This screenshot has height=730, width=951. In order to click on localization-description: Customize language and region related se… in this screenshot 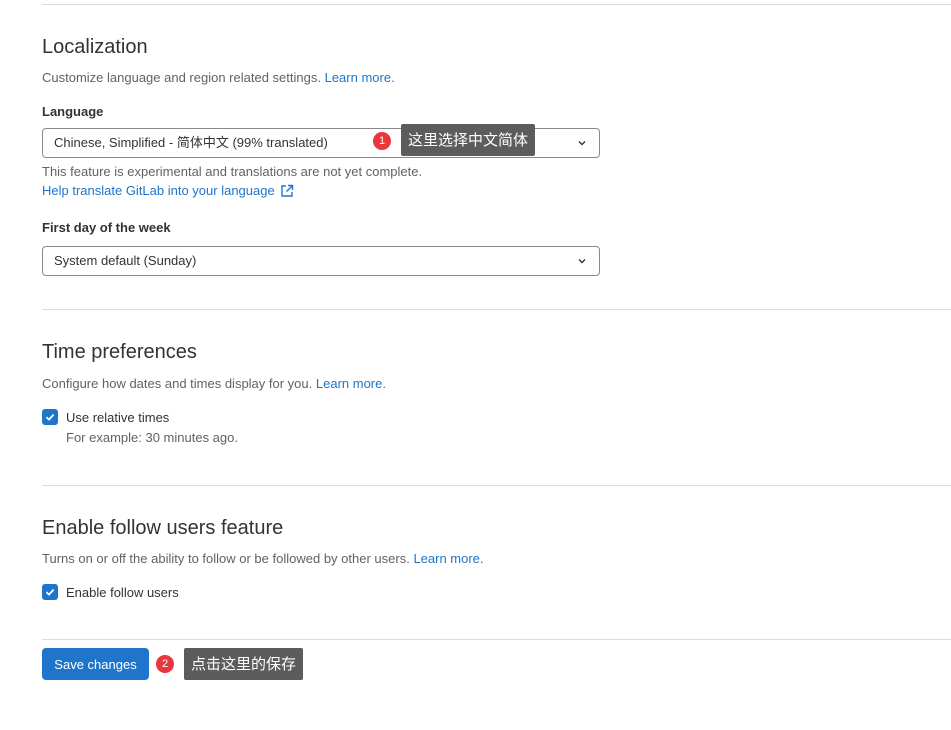, I will do `click(218, 77)`.